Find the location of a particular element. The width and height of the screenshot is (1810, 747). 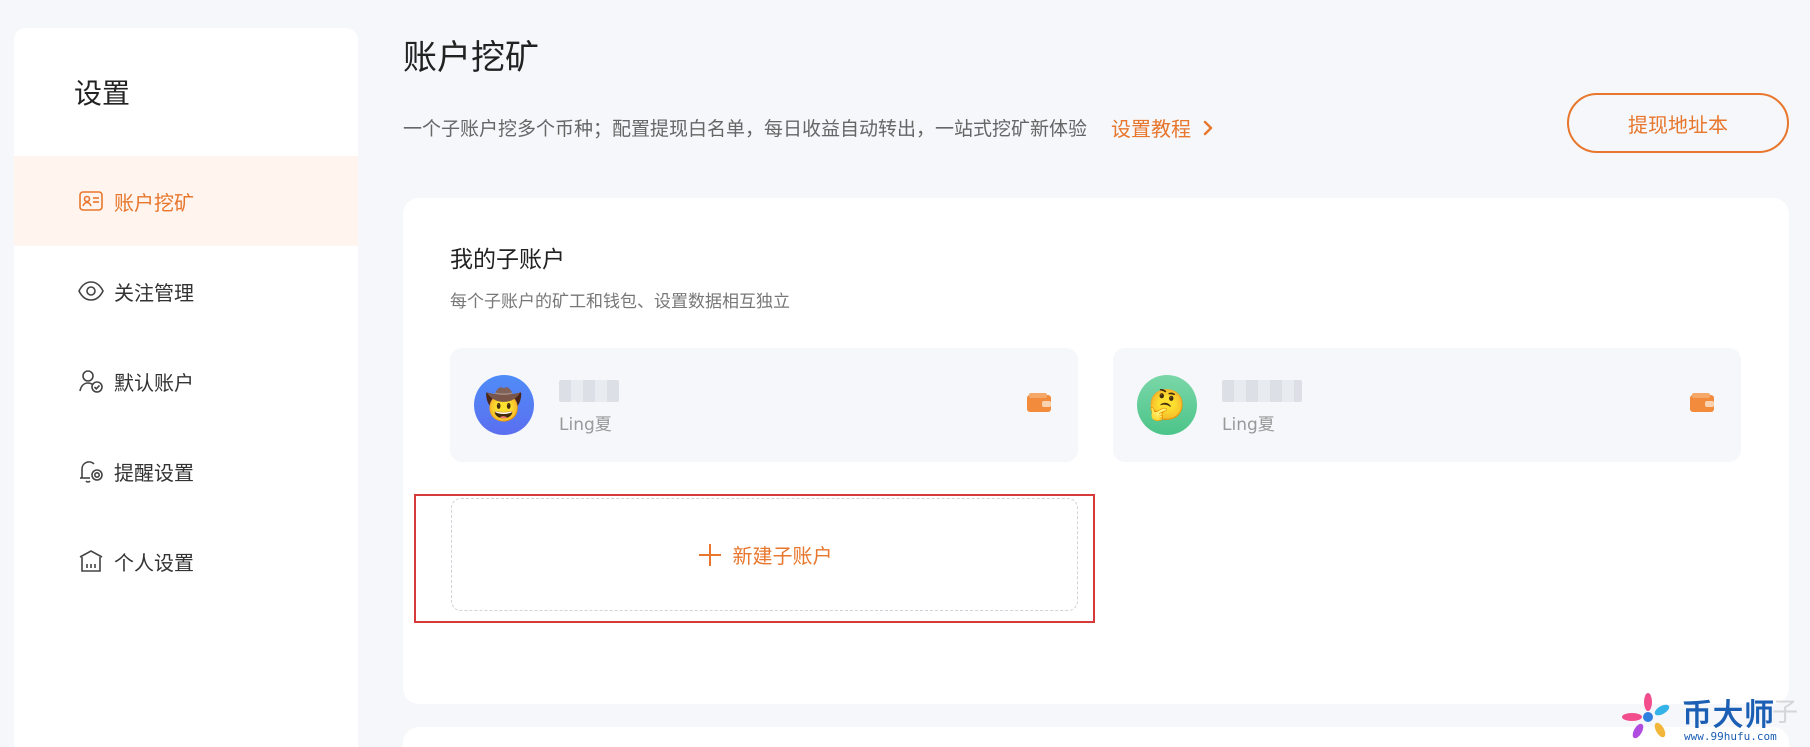

sidebar-item-follow-management: 关注管理 is located at coordinates (186, 291).